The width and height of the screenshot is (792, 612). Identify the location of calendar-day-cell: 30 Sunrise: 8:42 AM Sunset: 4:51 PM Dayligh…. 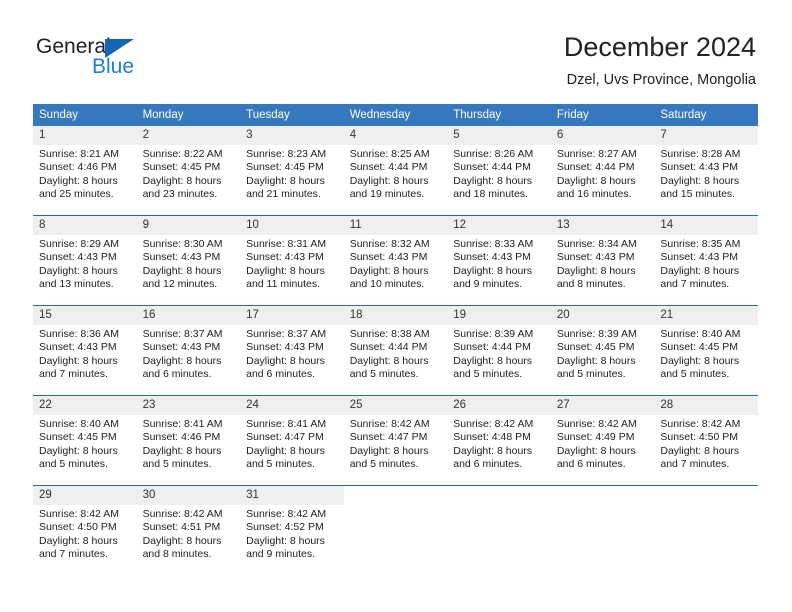
(188, 530).